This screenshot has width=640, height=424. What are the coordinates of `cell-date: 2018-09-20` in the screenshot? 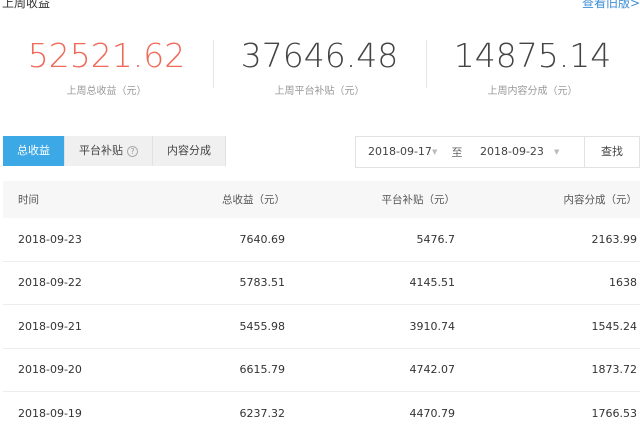 It's located at (50, 370).